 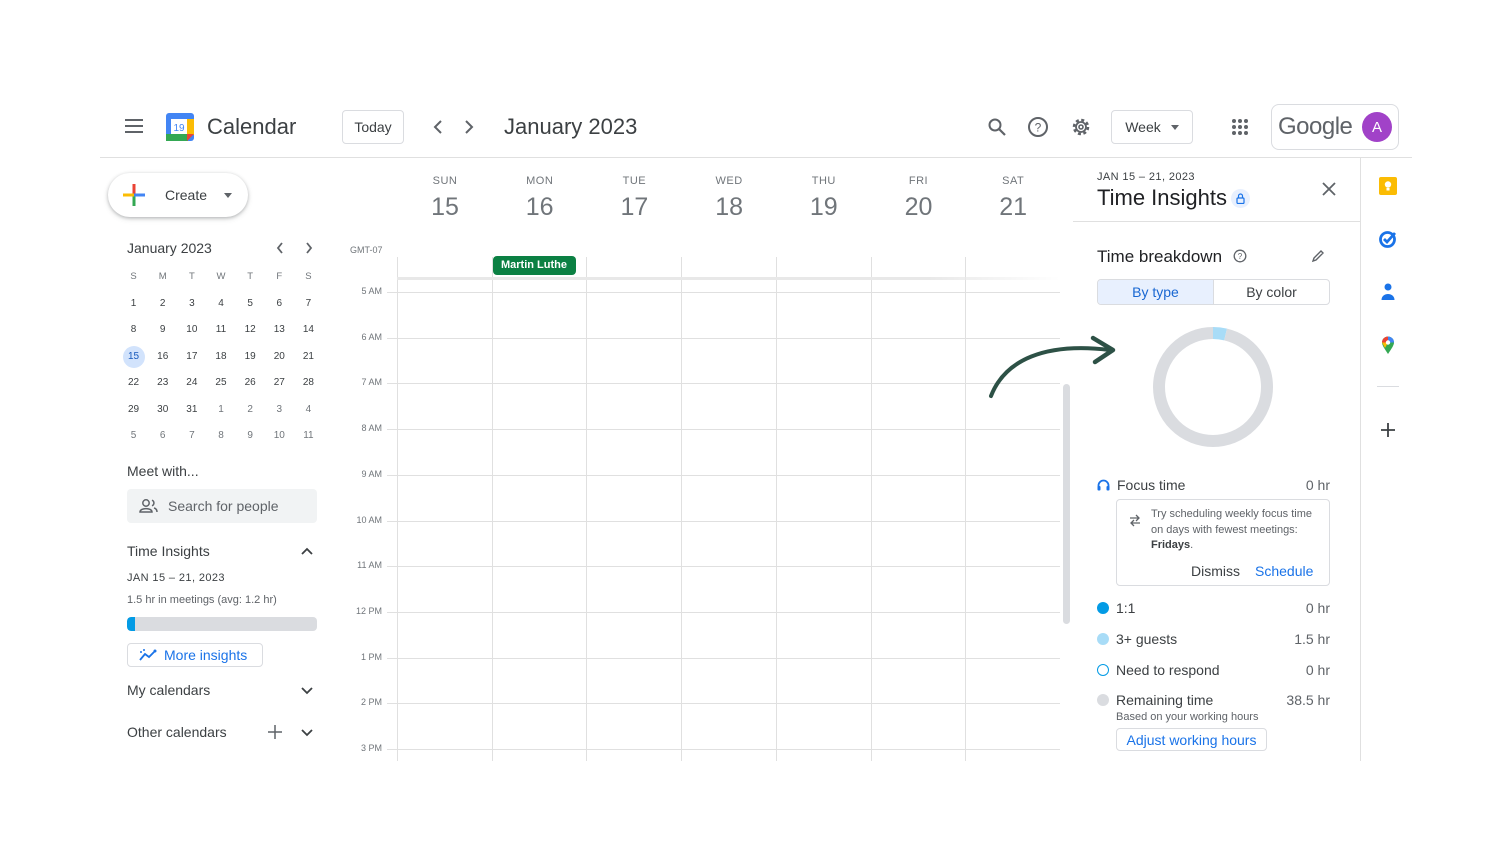 What do you see at coordinates (1388, 345) in the screenshot?
I see `maps-button` at bounding box center [1388, 345].